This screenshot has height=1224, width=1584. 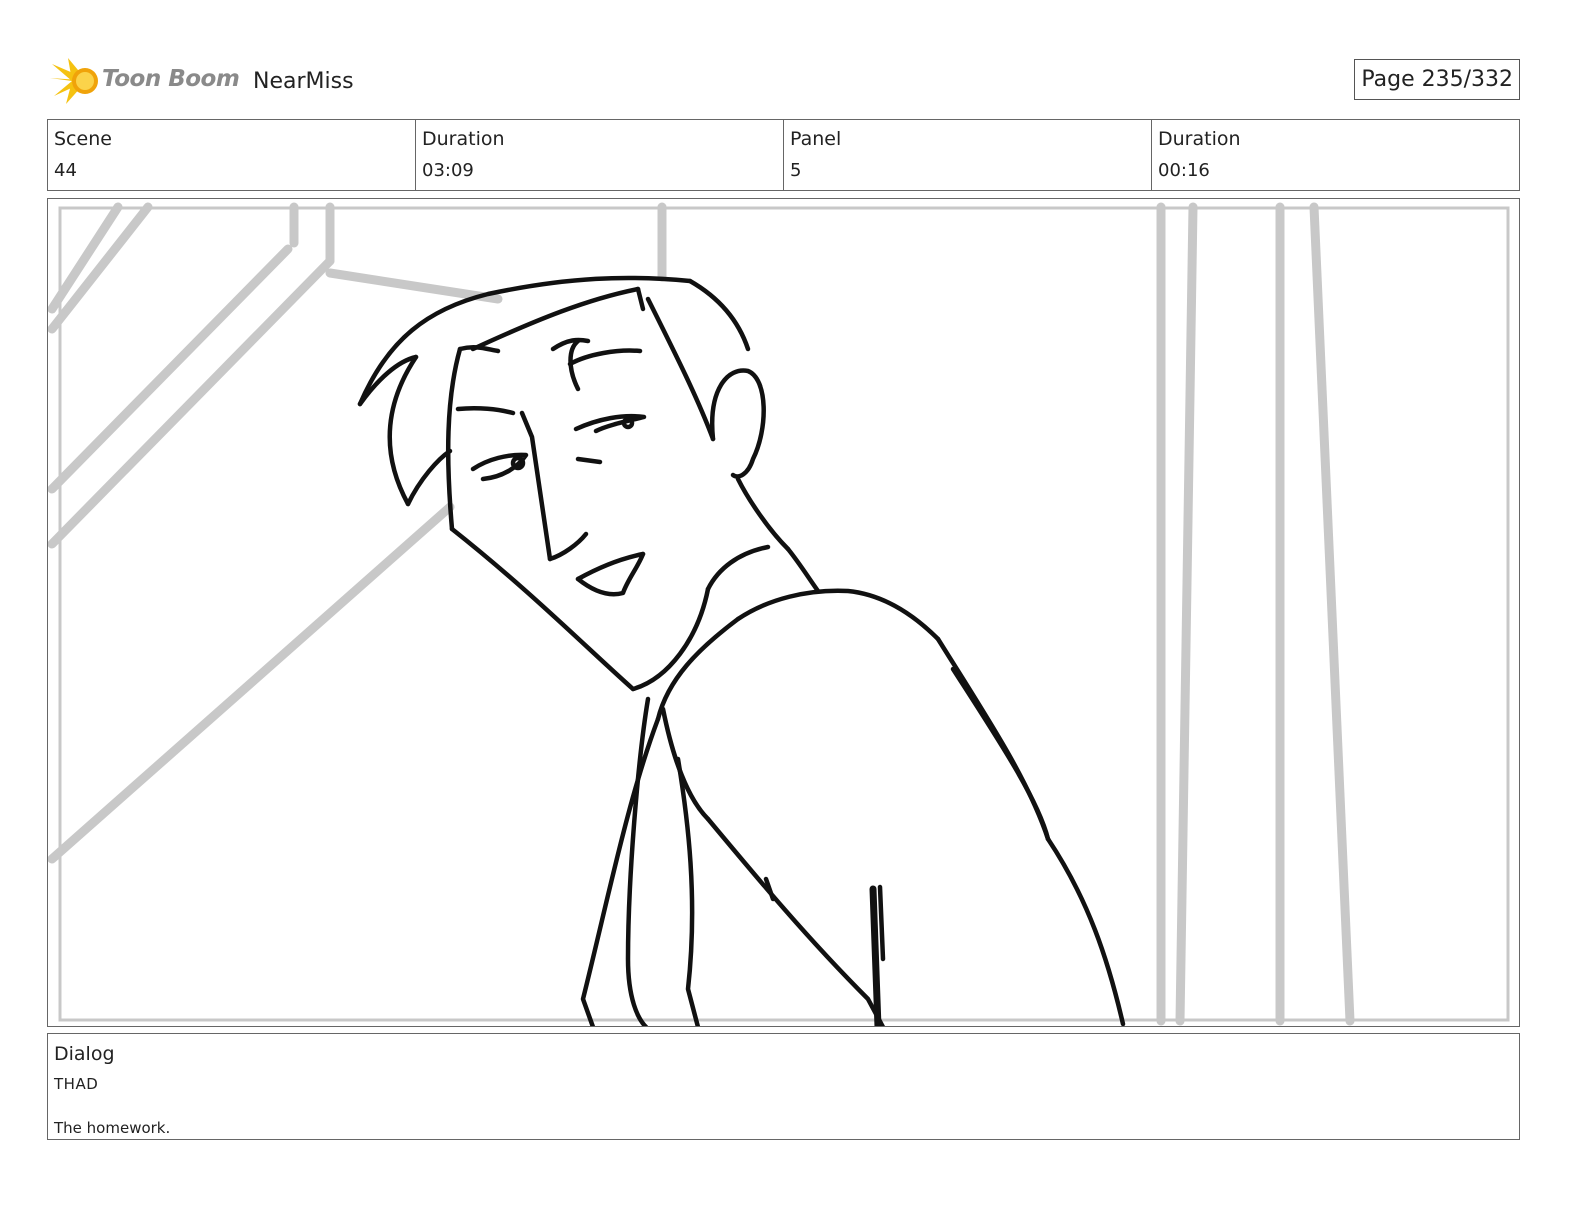 What do you see at coordinates (1199, 139) in the screenshot?
I see `panel-duration-label: Duration` at bounding box center [1199, 139].